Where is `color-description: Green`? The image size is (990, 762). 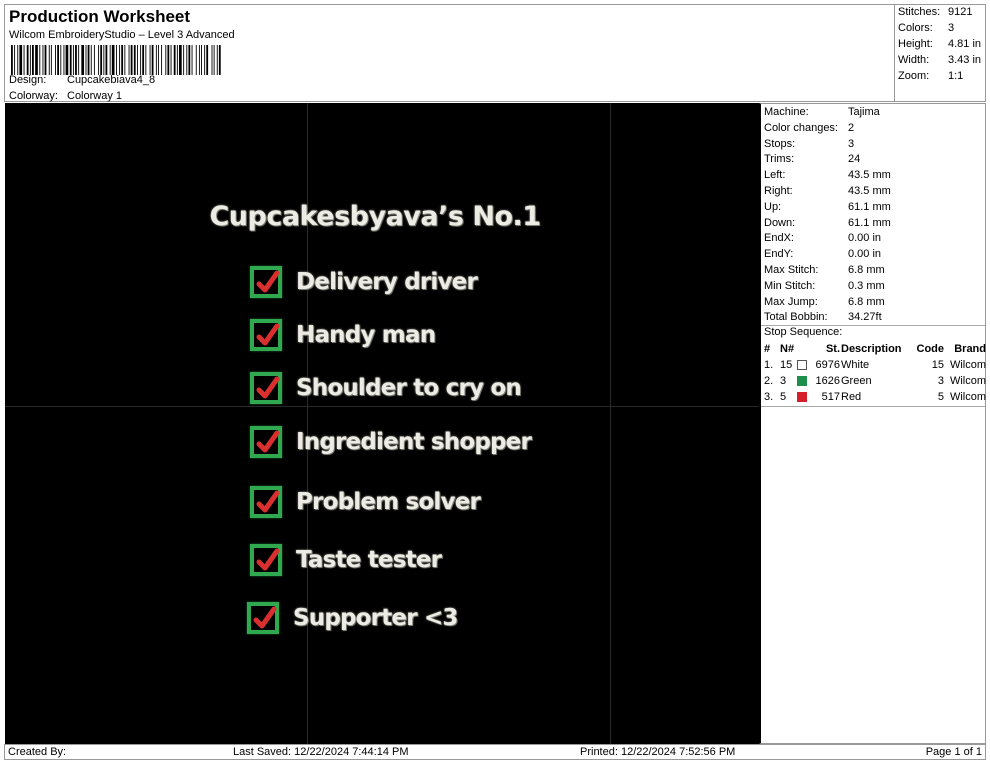
color-description: Green is located at coordinates (856, 381).